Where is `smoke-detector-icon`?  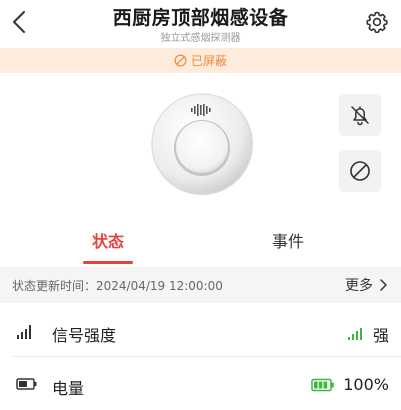
smoke-detector-icon is located at coordinates (202, 144).